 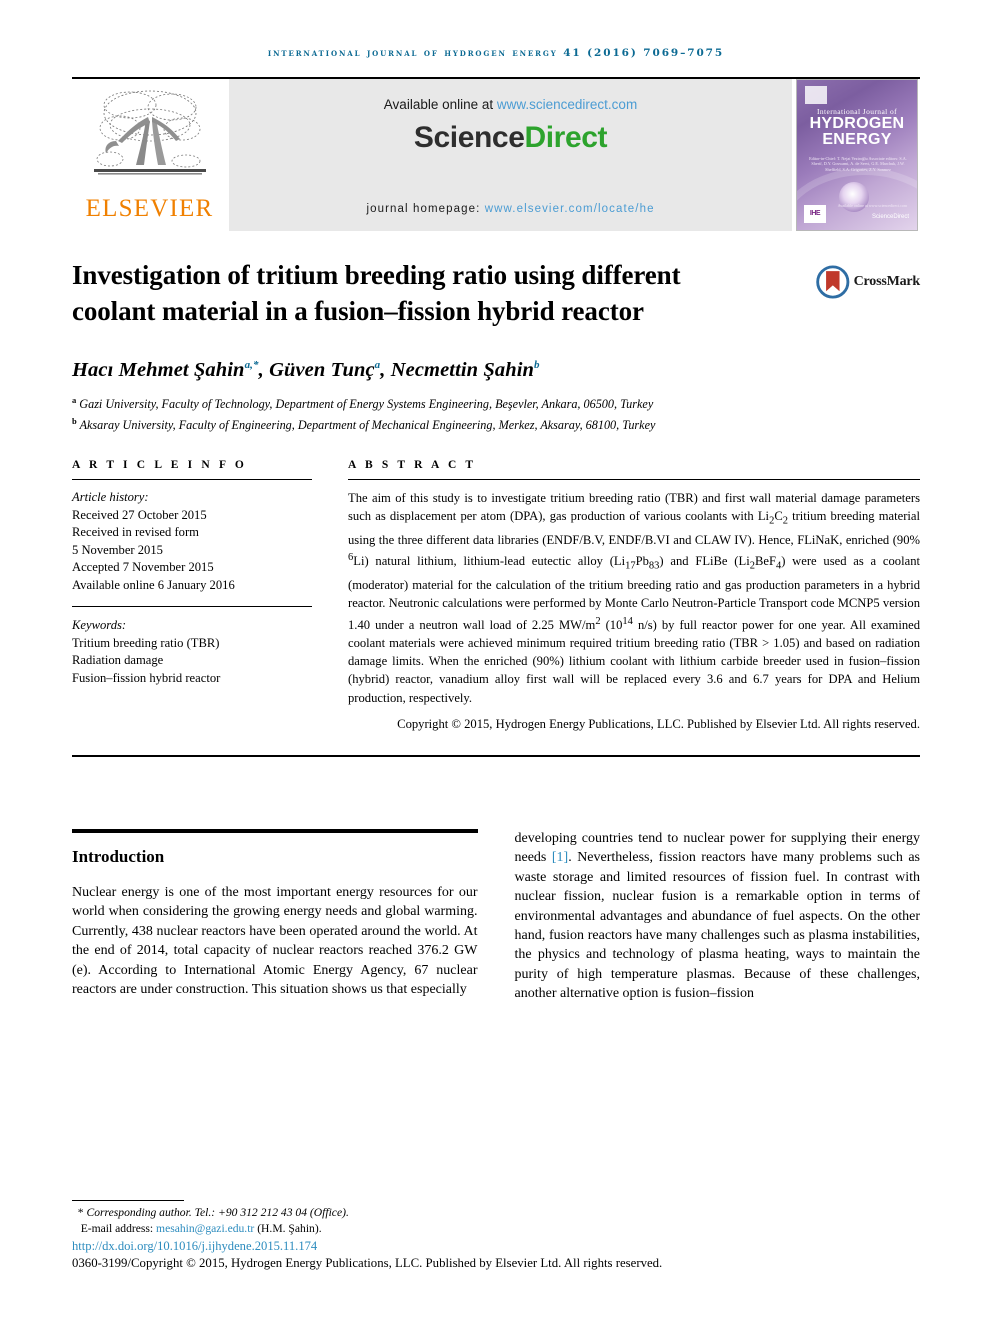 What do you see at coordinates (288, 1228) in the screenshot?
I see `email-suffix: (H.M. Şahin).` at bounding box center [288, 1228].